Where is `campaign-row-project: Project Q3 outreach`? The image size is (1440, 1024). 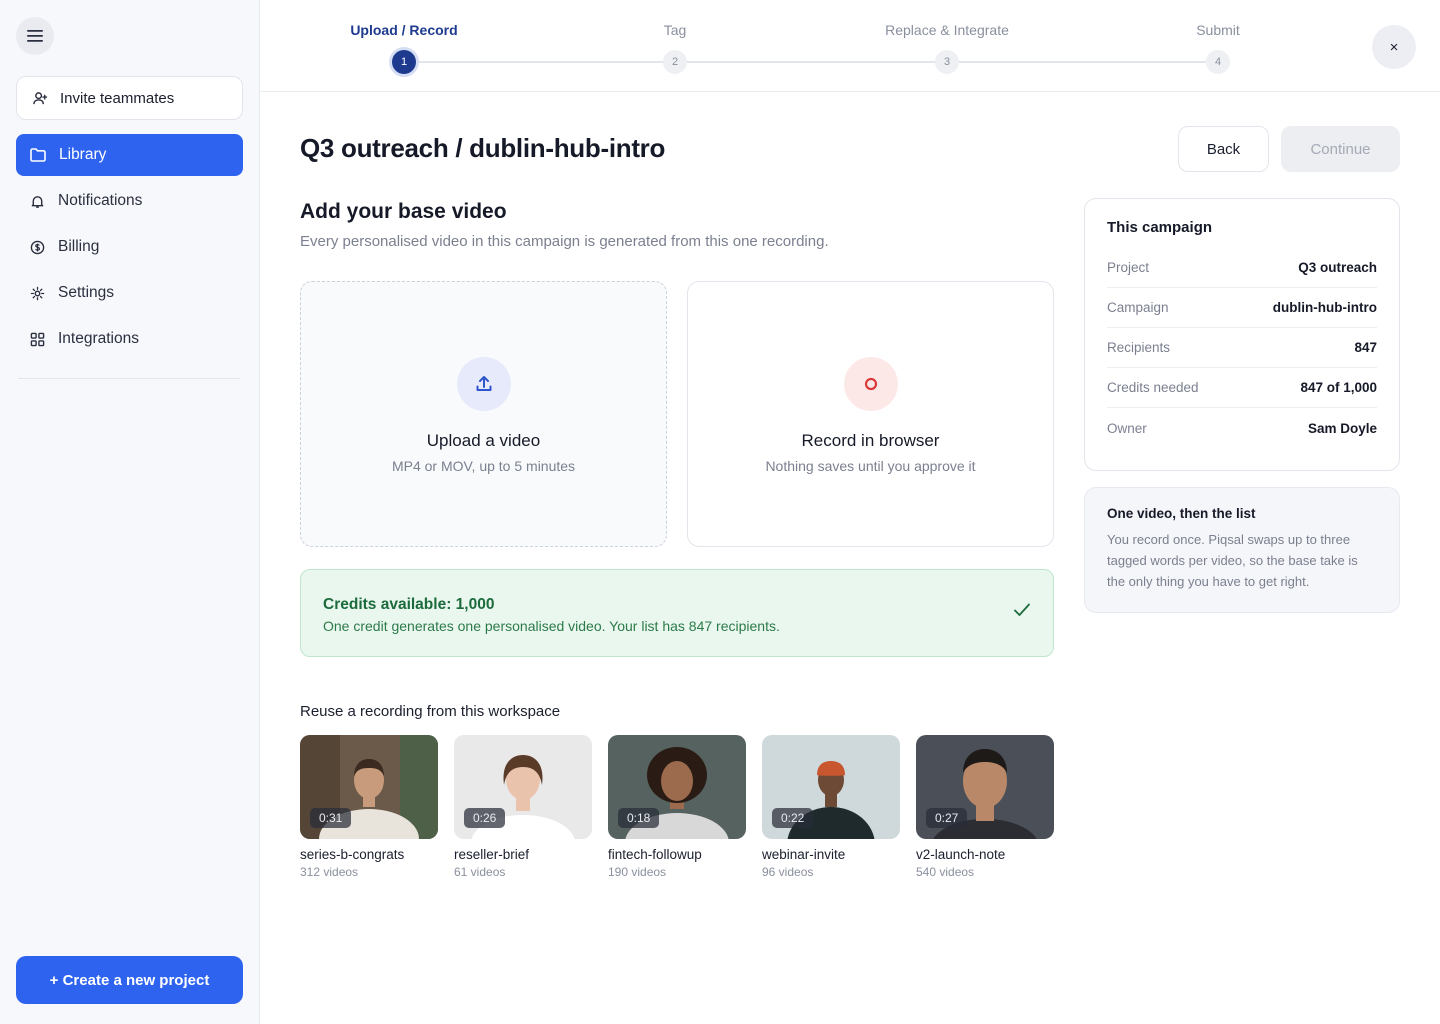
campaign-row-project: Project Q3 outreach is located at coordinates (1242, 268).